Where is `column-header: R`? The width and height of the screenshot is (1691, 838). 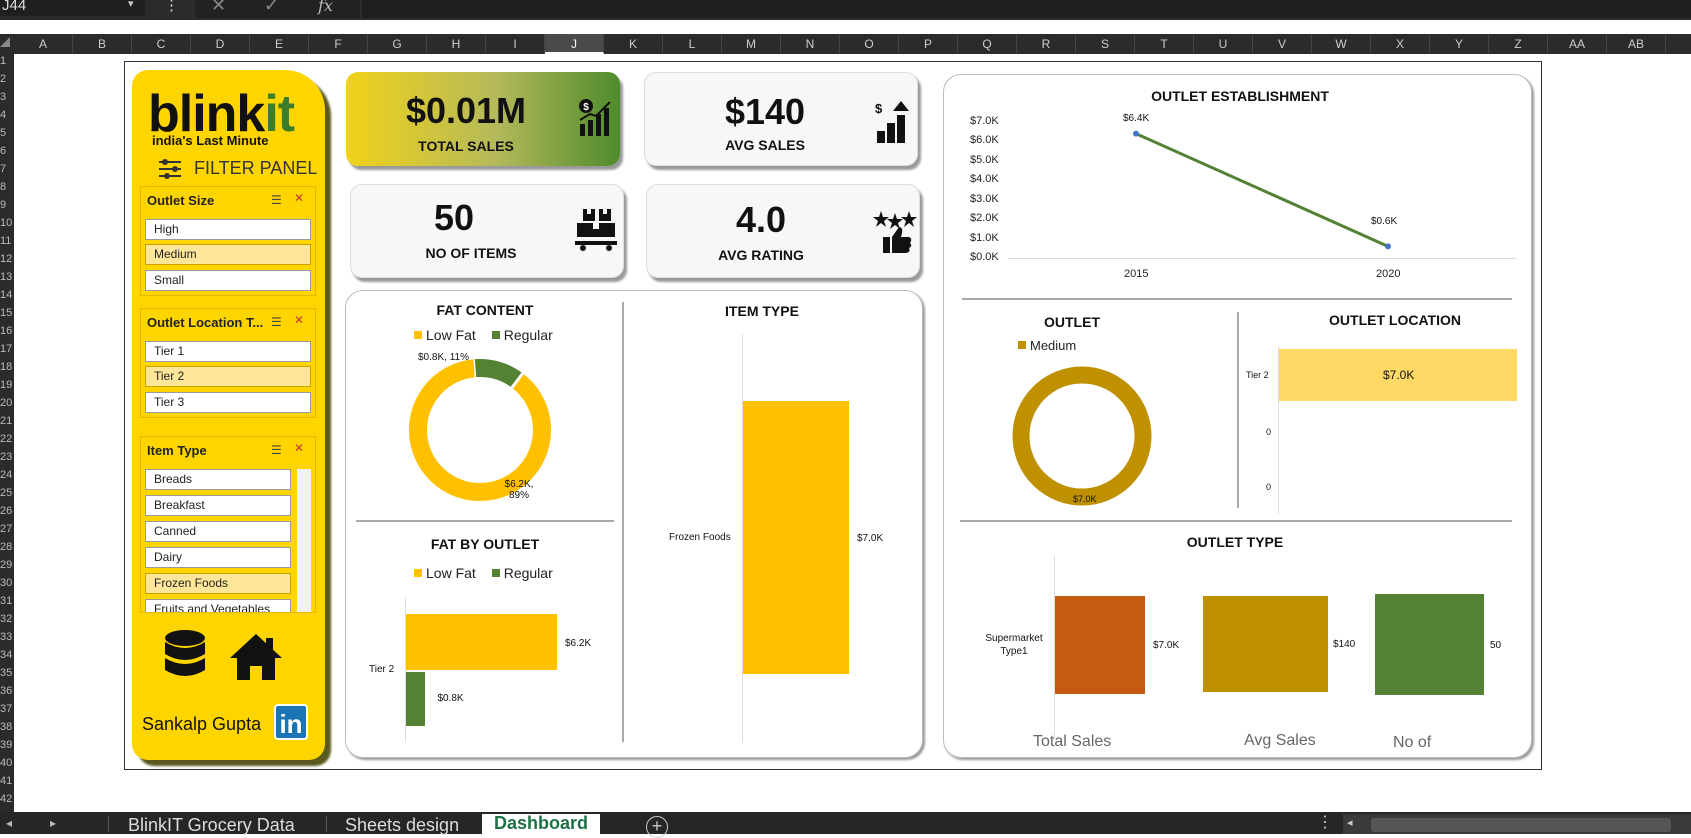 column-header: R is located at coordinates (1046, 44).